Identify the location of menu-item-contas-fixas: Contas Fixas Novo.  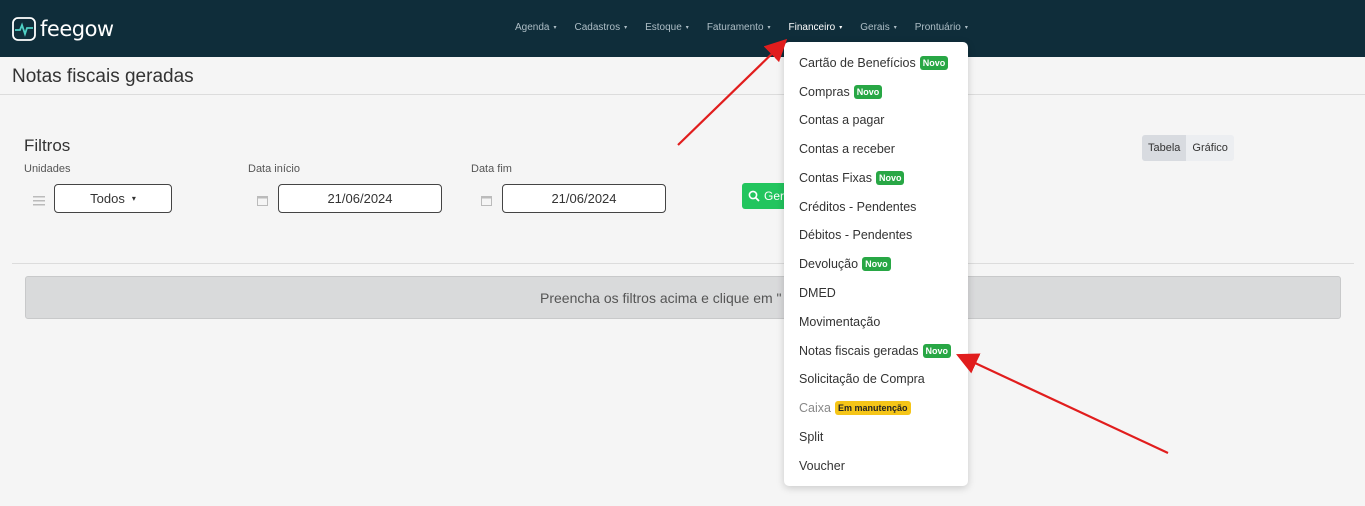
(852, 178).